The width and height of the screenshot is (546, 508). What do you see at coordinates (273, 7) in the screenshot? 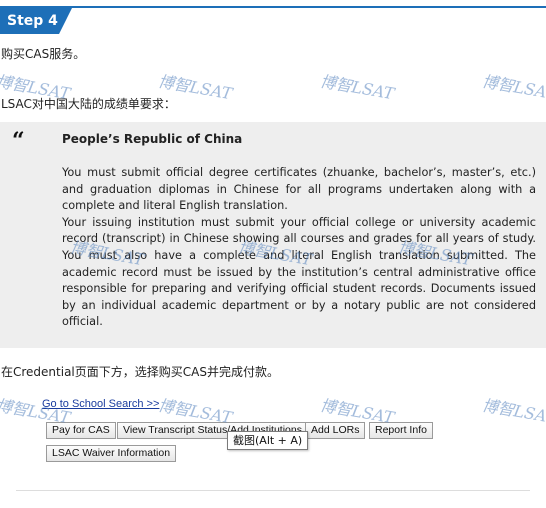
I see `top-rule` at bounding box center [273, 7].